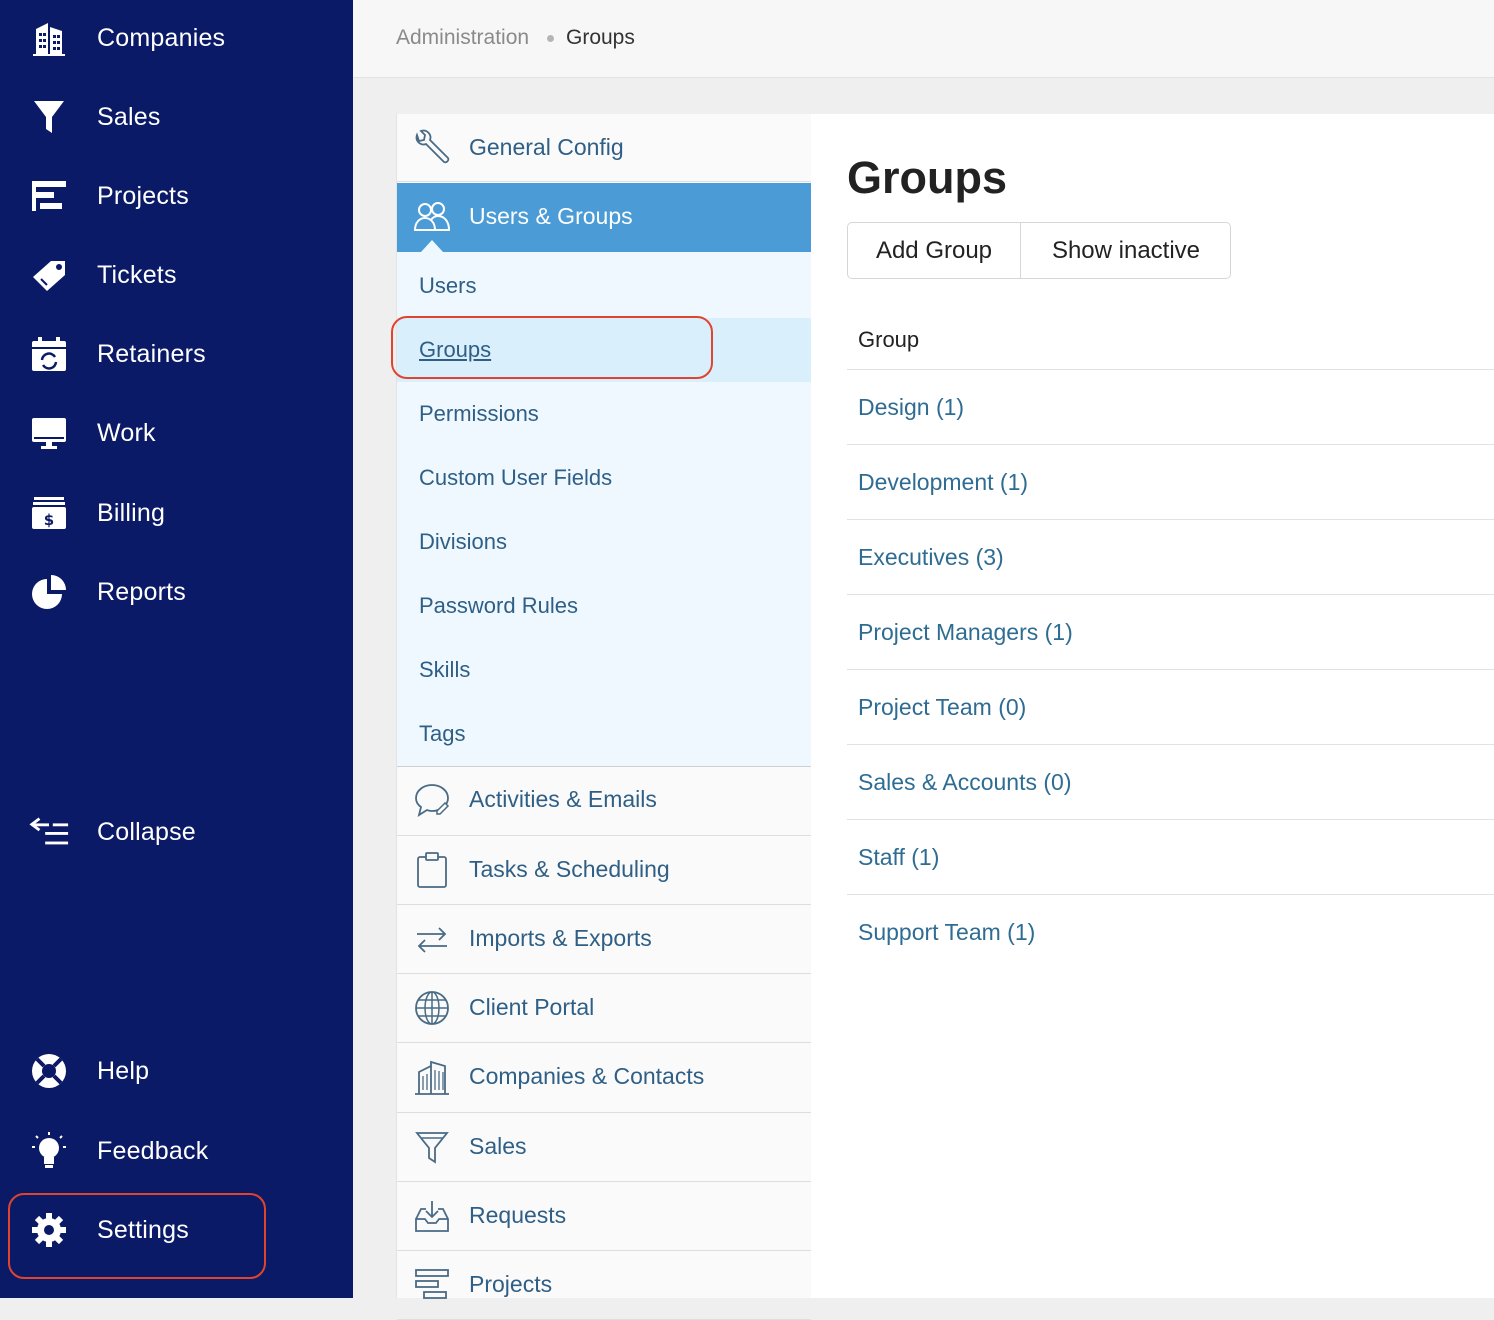  I want to click on nav-tickets: Tickets, so click(176, 275).